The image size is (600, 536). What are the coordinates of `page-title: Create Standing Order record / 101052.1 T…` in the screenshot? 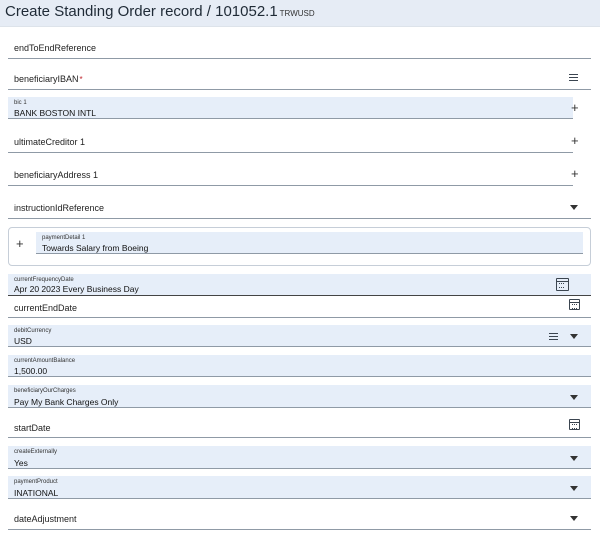 It's located at (160, 11).